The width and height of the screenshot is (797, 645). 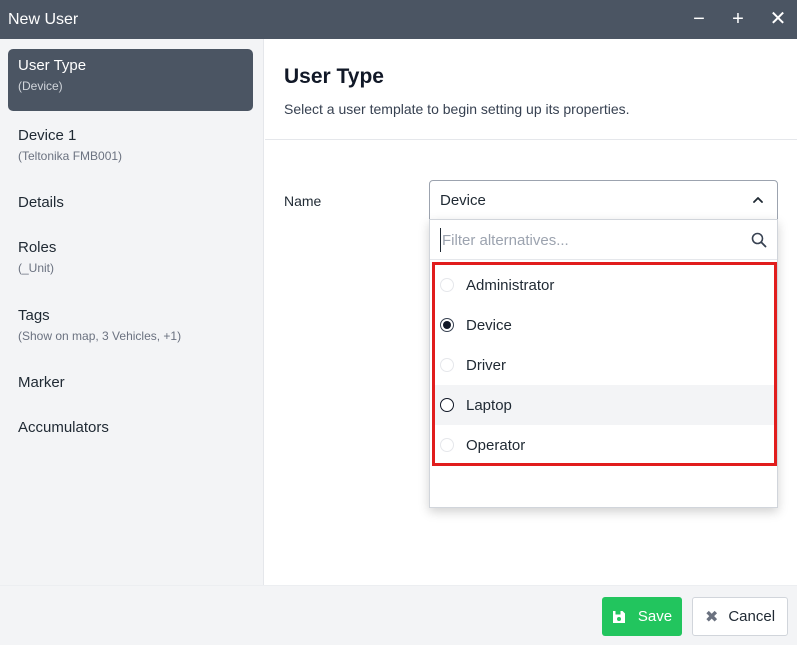 What do you see at coordinates (699, 19) in the screenshot?
I see `minimize-icon: −` at bounding box center [699, 19].